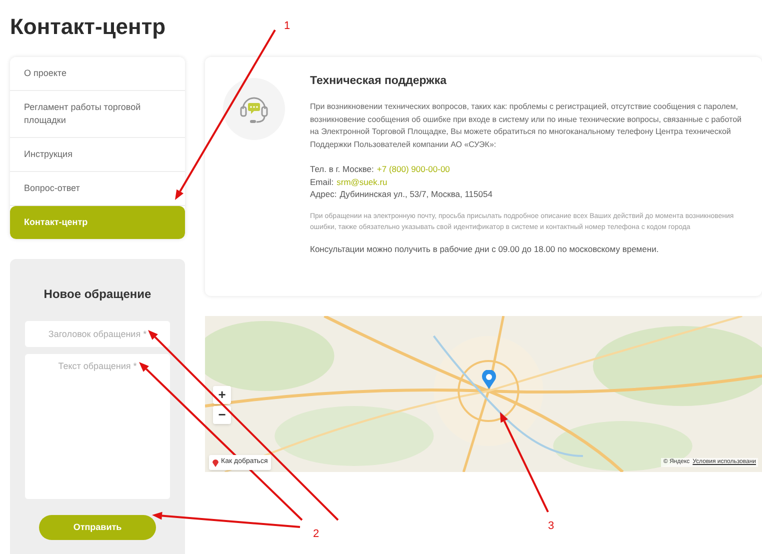  What do you see at coordinates (222, 415) in the screenshot?
I see `zoom-out-button: −` at bounding box center [222, 415].